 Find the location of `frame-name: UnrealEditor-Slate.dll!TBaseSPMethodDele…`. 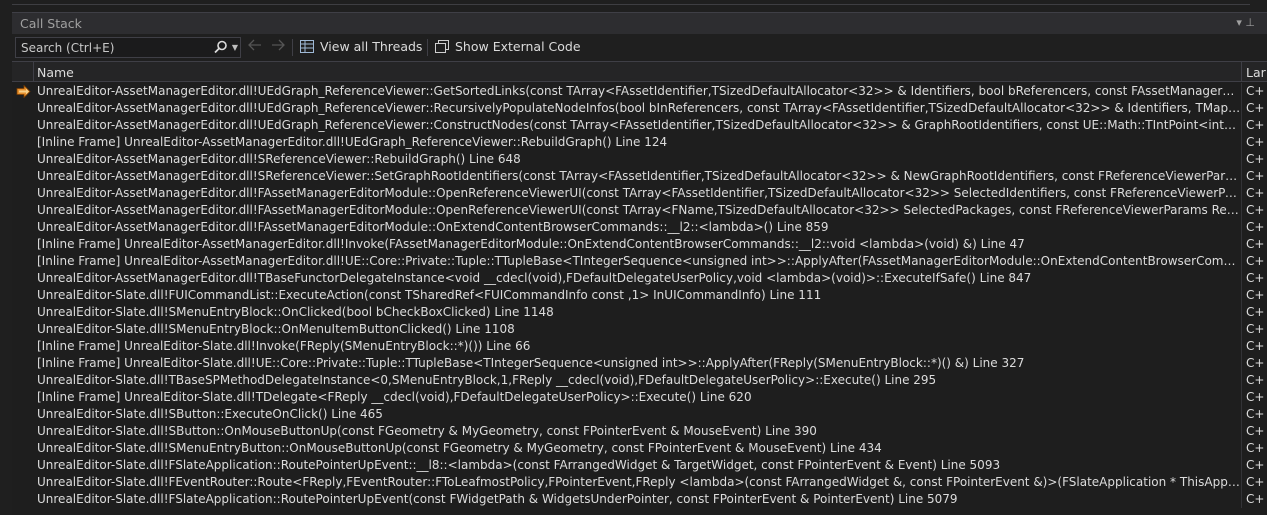

frame-name: UnrealEditor-Slate.dll!TBaseSPMethodDele… is located at coordinates (487, 380).